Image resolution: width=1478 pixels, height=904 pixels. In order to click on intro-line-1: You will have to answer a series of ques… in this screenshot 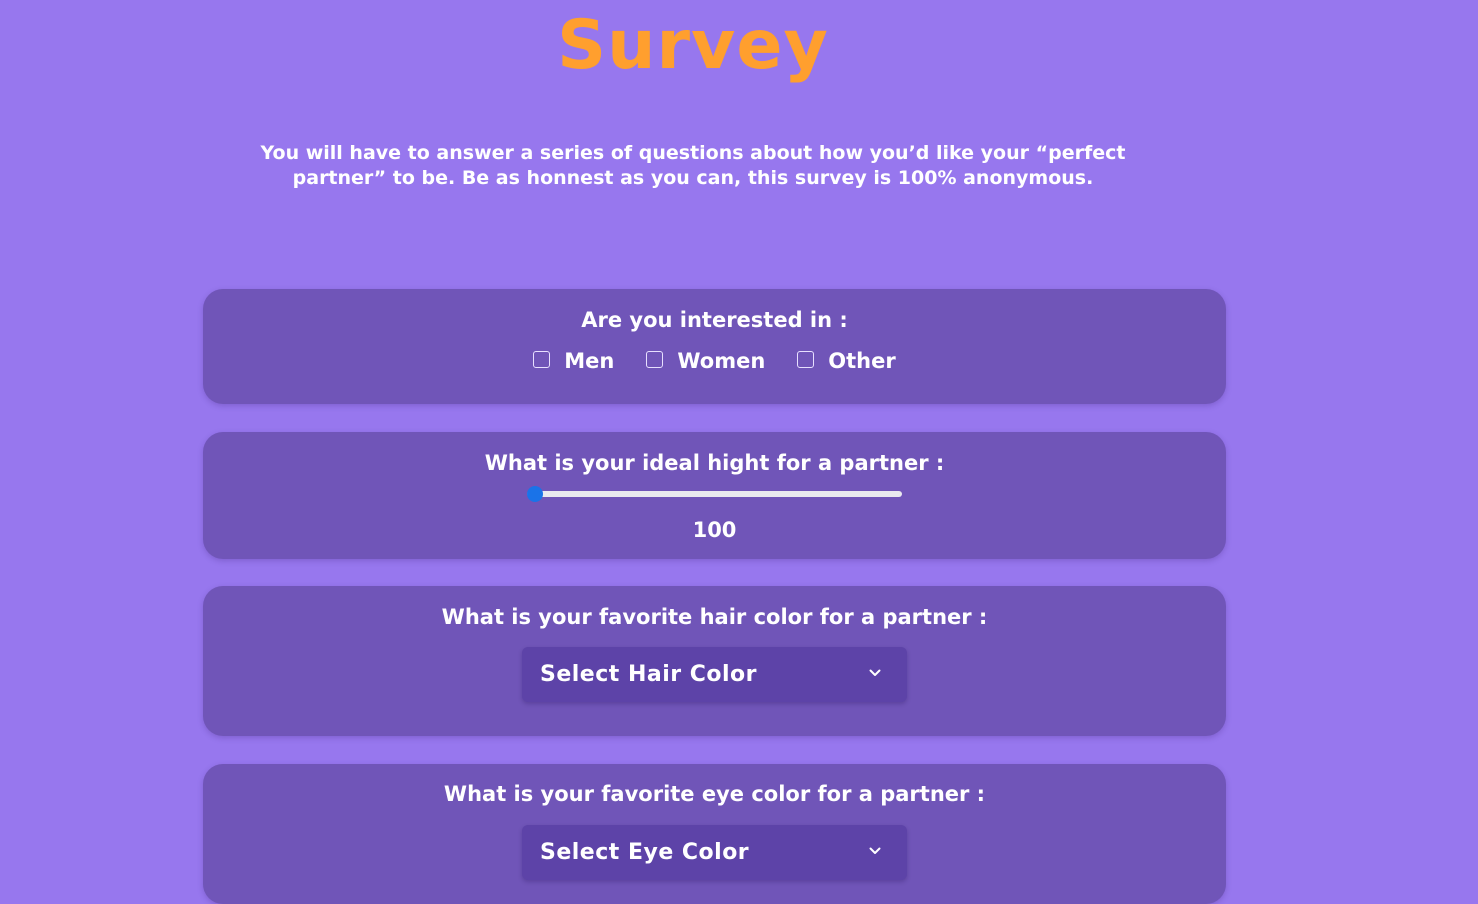, I will do `click(693, 153)`.